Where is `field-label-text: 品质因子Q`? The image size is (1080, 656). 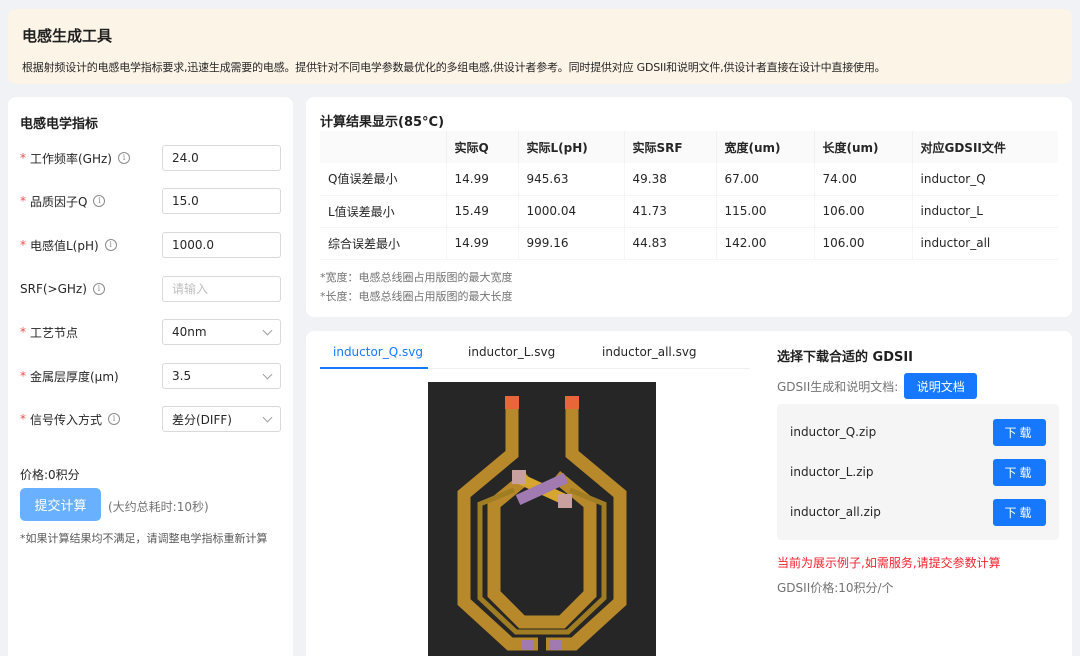
field-label-text: 品质因子Q is located at coordinates (59, 201).